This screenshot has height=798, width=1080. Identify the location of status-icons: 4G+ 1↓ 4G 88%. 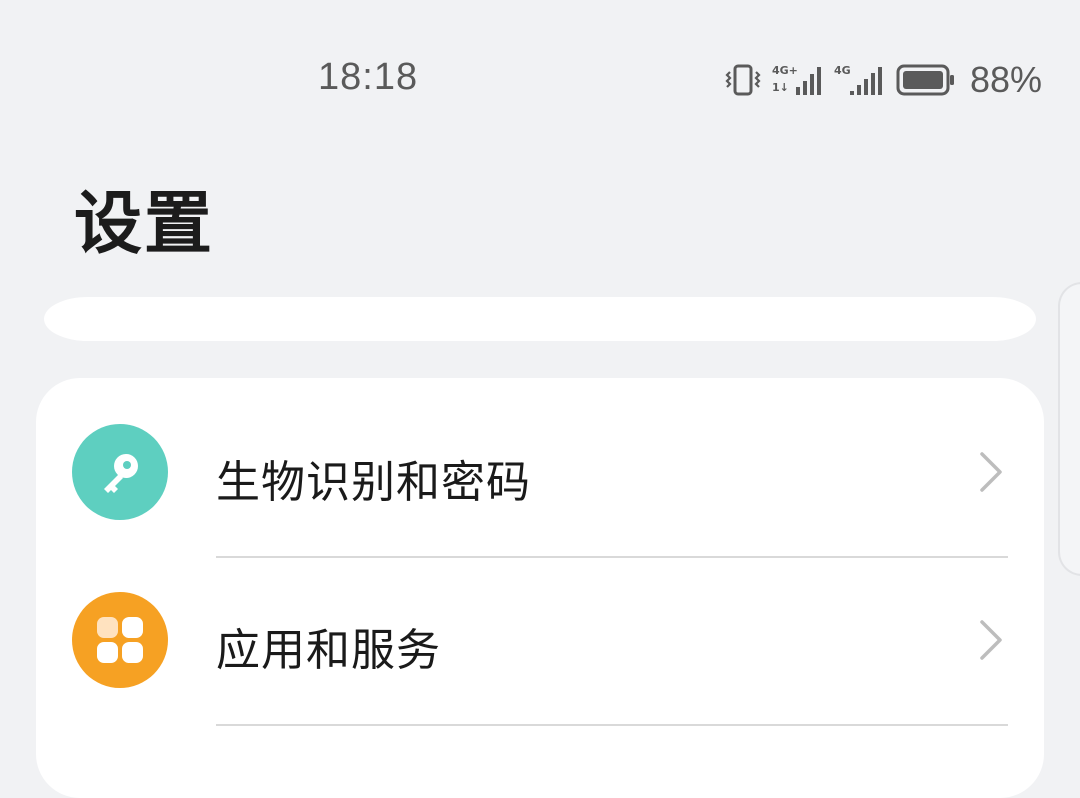
(883, 80).